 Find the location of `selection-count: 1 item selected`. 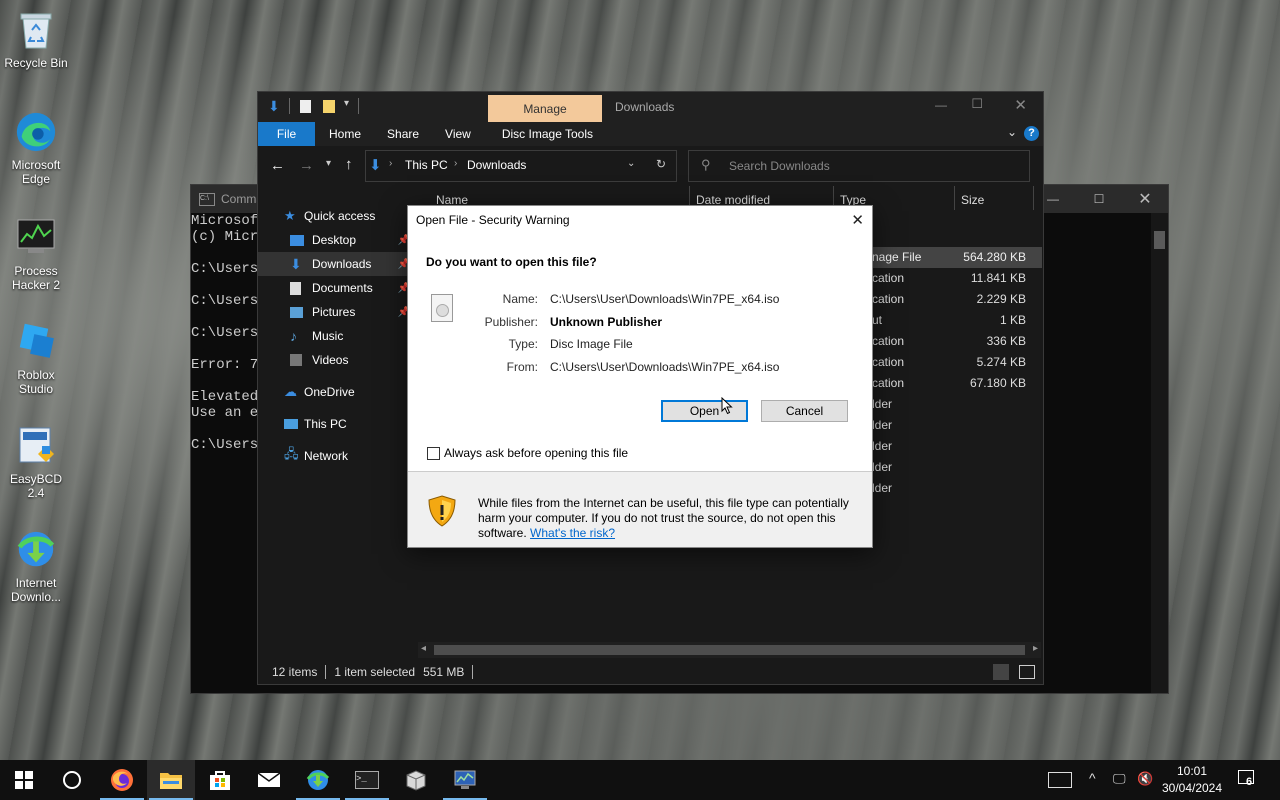

selection-count: 1 item selected is located at coordinates (375, 672).